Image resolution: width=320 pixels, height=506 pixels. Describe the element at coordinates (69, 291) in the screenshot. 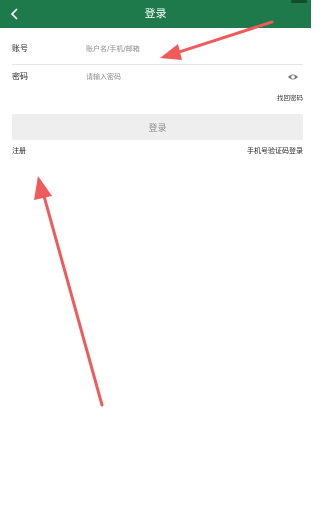

I see `annotation-arrow-lower` at that location.